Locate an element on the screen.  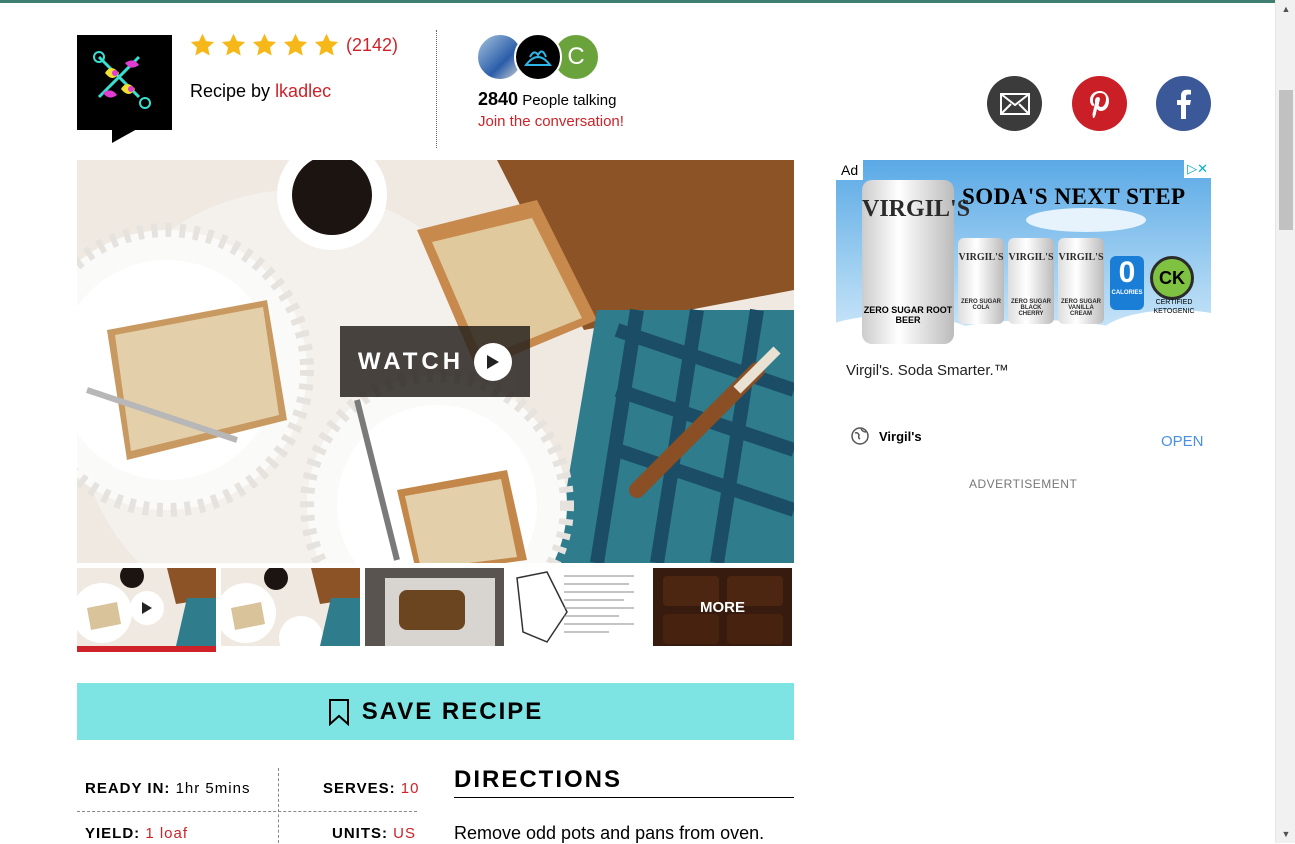
people-talking: 2840 People talking is located at coordinates (547, 99).